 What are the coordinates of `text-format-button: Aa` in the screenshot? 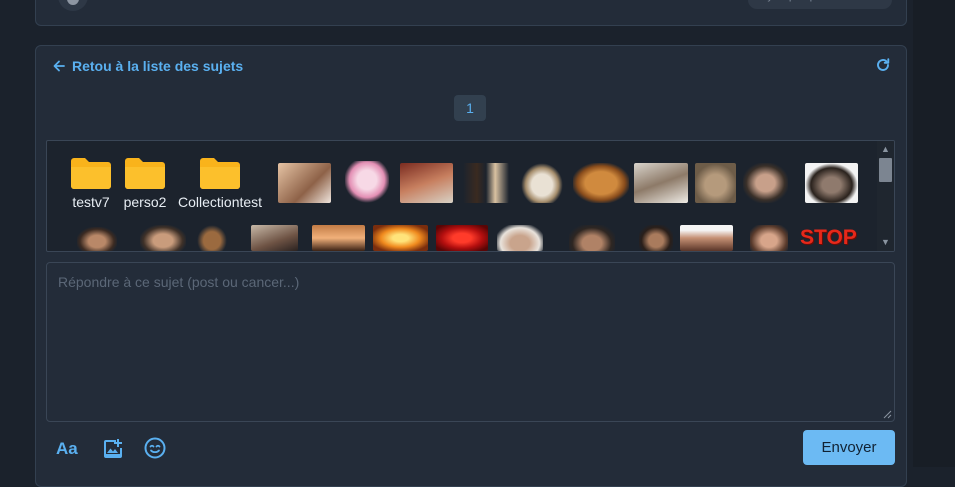 It's located at (67, 449).